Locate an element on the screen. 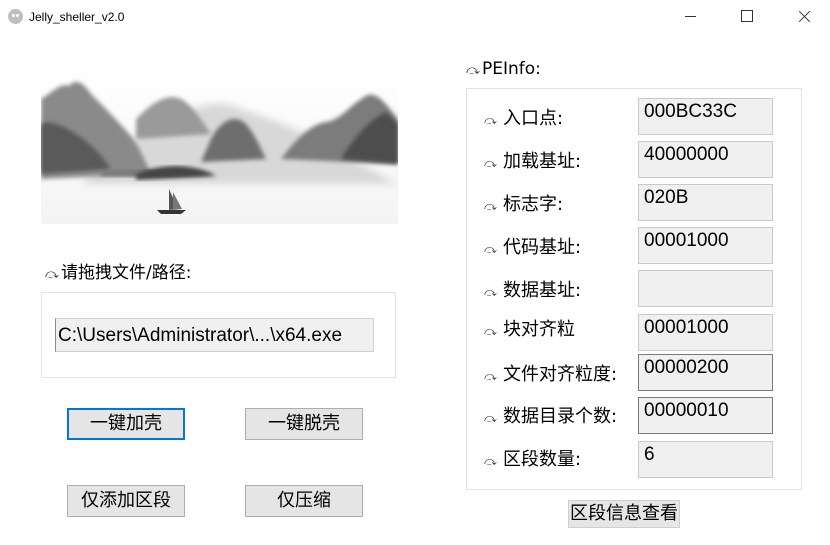 The width and height of the screenshot is (830, 545). code-base-label: ⤼ 代码基址: is located at coordinates (532, 248).